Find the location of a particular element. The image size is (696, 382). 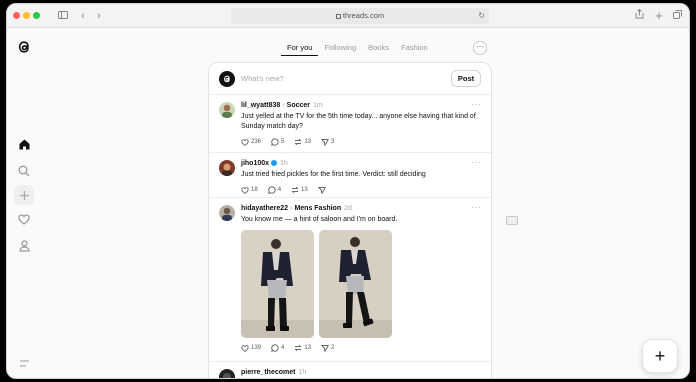

feed-options-button: ··· is located at coordinates (480, 48).